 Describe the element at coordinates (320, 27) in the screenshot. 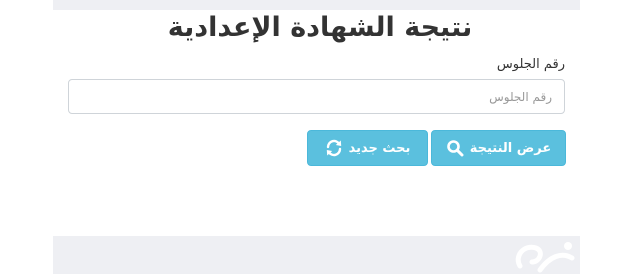

I see `page-title: نتيجة الشهادة الإعدادية` at that location.